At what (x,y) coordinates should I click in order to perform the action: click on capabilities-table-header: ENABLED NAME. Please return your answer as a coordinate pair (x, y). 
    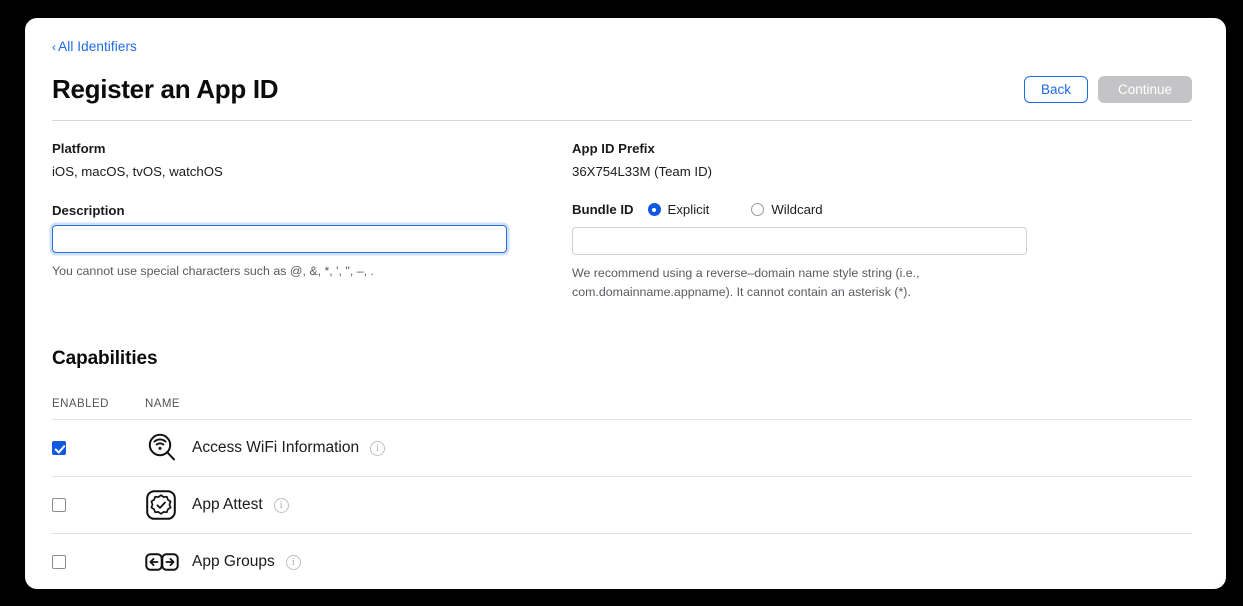
    Looking at the image, I should click on (622, 404).